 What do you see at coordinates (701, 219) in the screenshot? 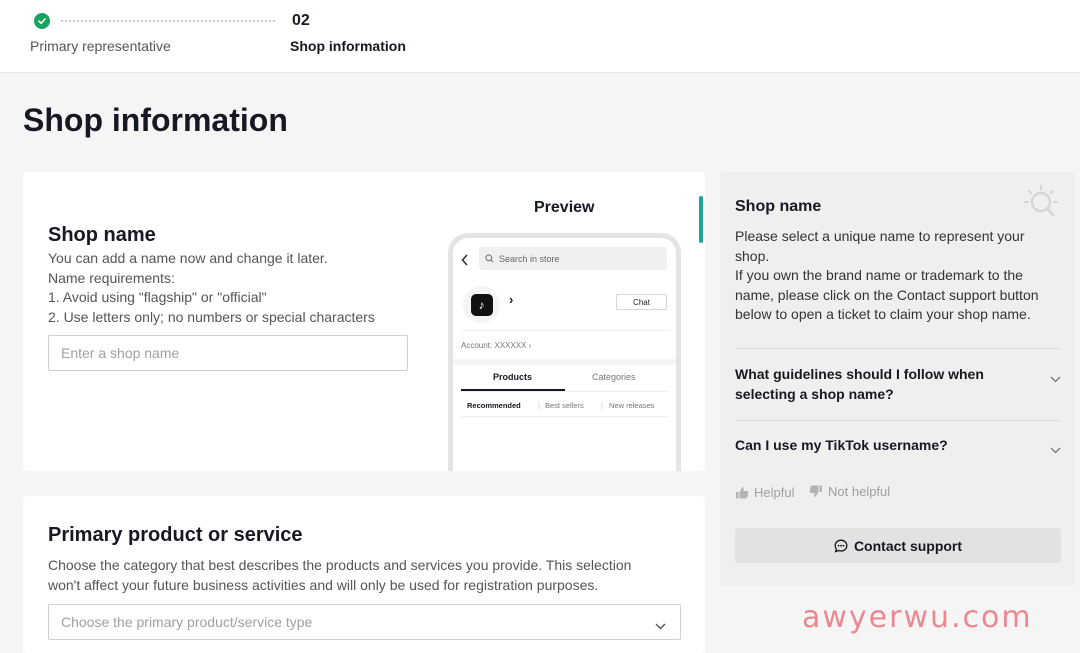
I see `scrollbar-thumb` at bounding box center [701, 219].